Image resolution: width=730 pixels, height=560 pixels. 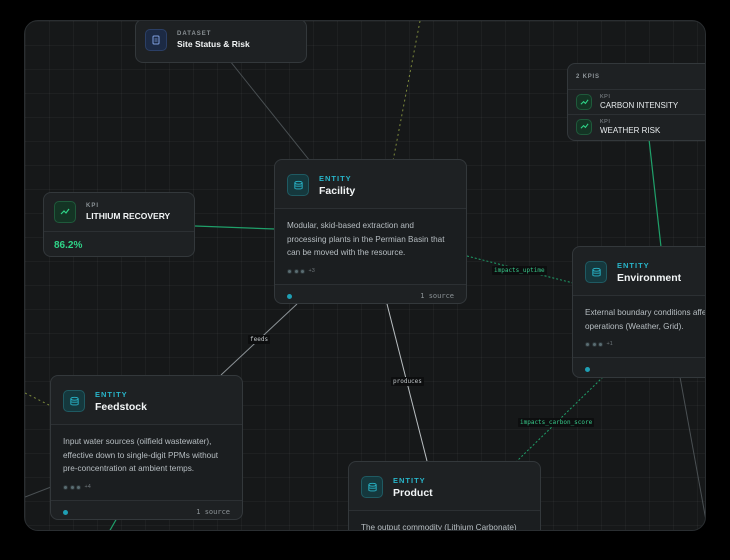 What do you see at coordinates (444, 520) in the screenshot?
I see `node-description: The output commodity (Lithium Carbonate)` at bounding box center [444, 520].